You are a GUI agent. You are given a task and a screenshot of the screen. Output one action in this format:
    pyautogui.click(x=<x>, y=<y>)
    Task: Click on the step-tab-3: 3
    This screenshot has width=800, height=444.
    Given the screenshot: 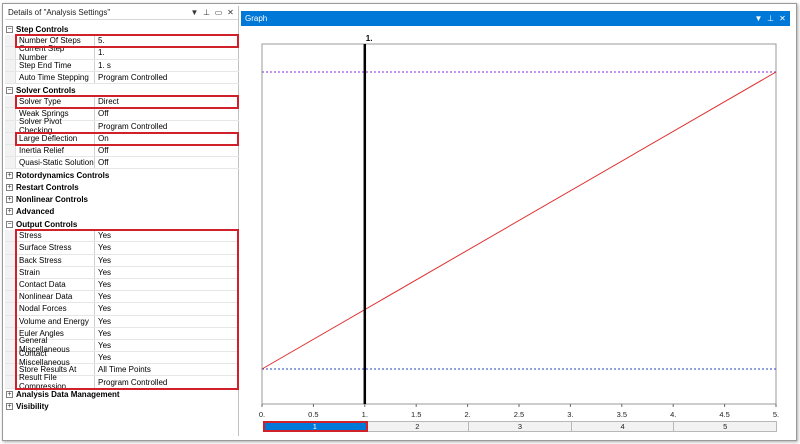 What is the action you would take?
    pyautogui.click(x=520, y=426)
    